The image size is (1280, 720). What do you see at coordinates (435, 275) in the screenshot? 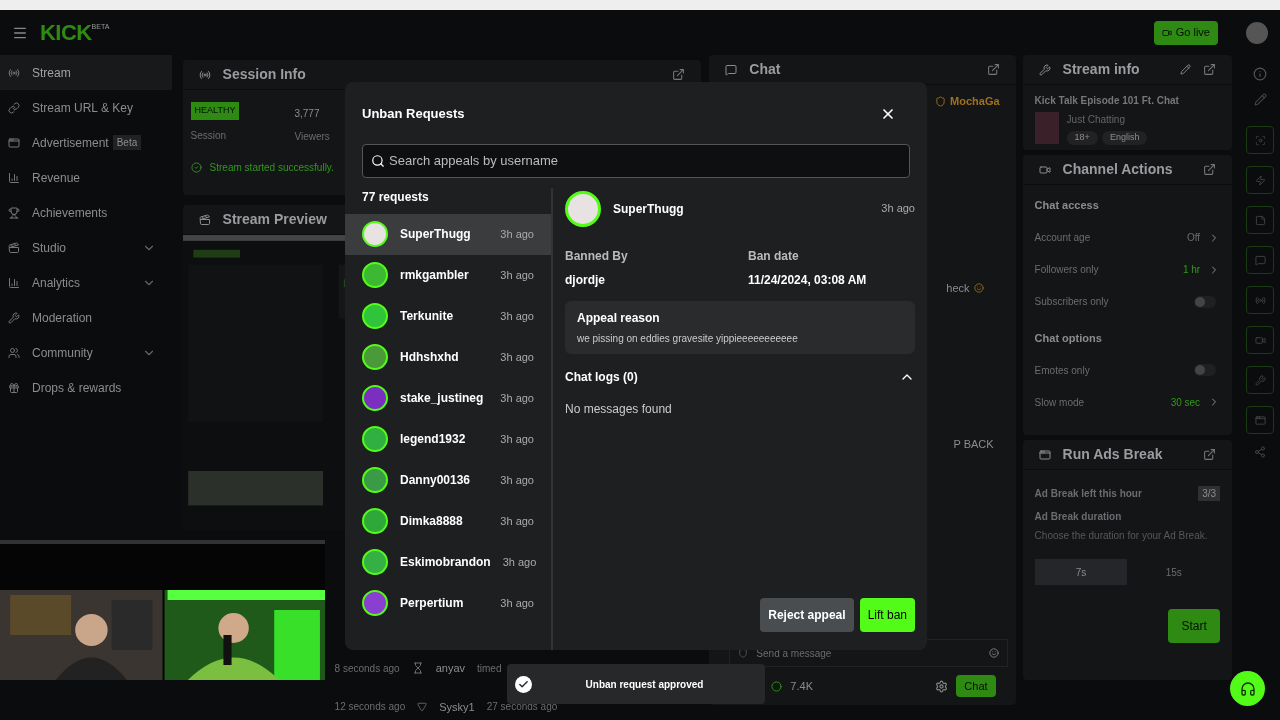
I see `username: rmkgambler` at bounding box center [435, 275].